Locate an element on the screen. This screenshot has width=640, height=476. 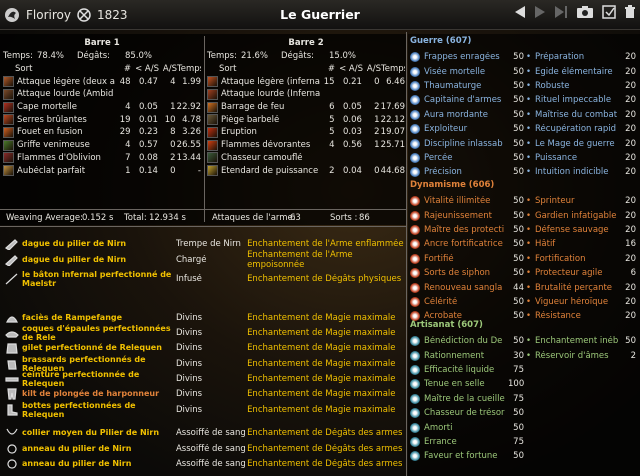
cp-star: • Préparation 20 is located at coordinates (581, 57).